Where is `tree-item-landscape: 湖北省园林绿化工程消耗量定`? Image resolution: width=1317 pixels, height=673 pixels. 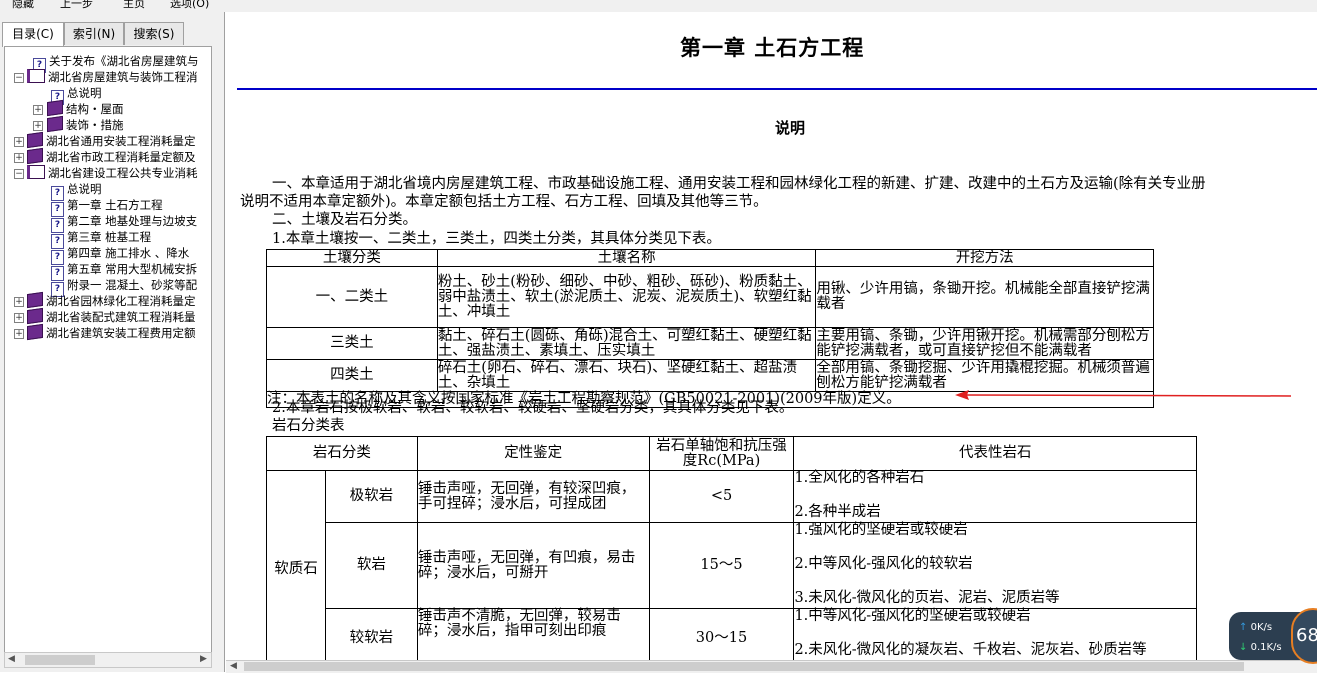 tree-item-landscape: 湖北省园林绿化工程消耗量定 is located at coordinates (111, 300).